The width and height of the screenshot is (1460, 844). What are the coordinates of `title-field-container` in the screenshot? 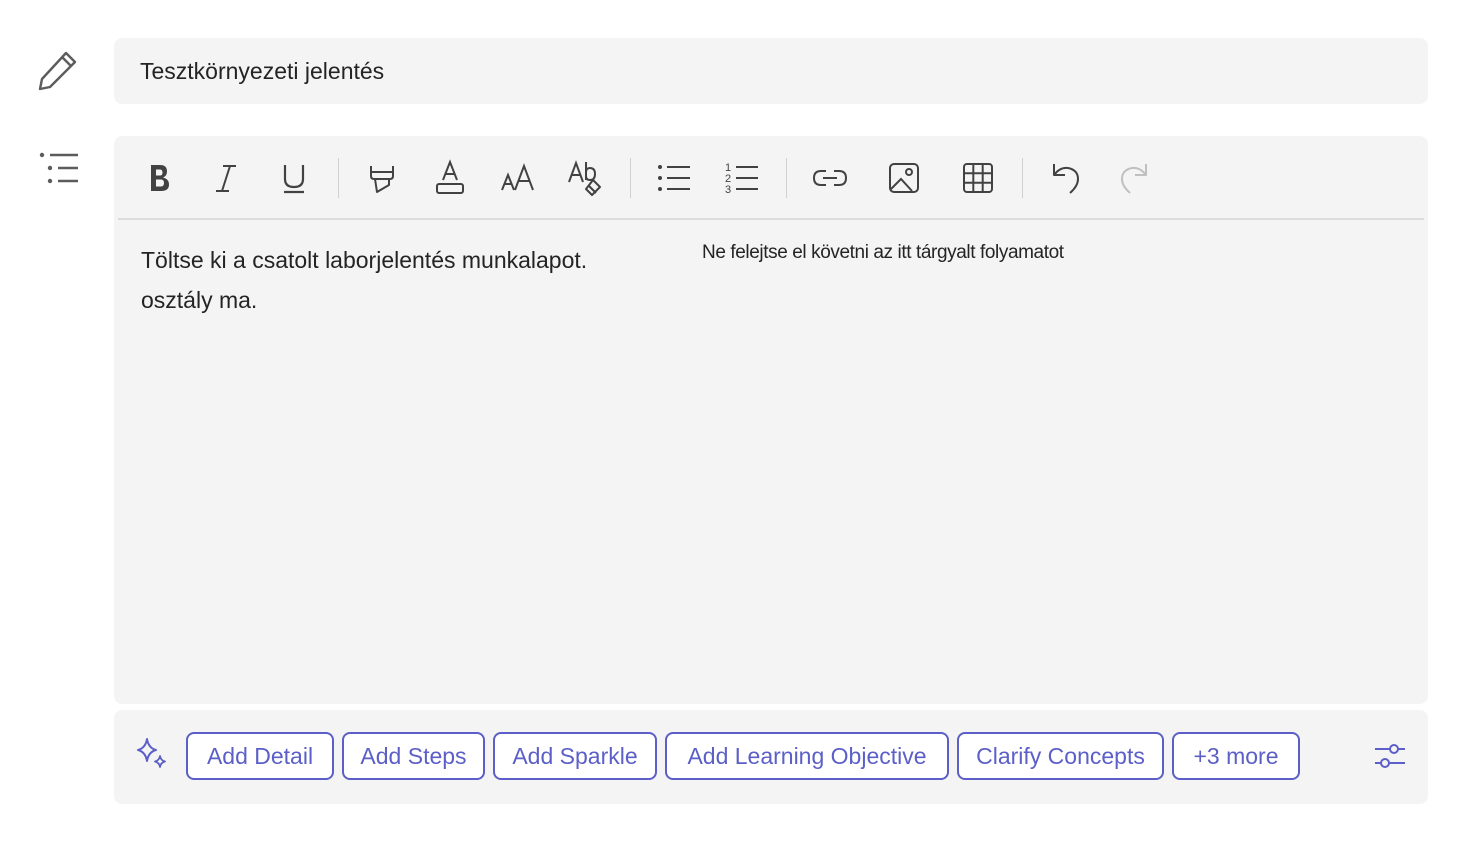 It's located at (771, 71).